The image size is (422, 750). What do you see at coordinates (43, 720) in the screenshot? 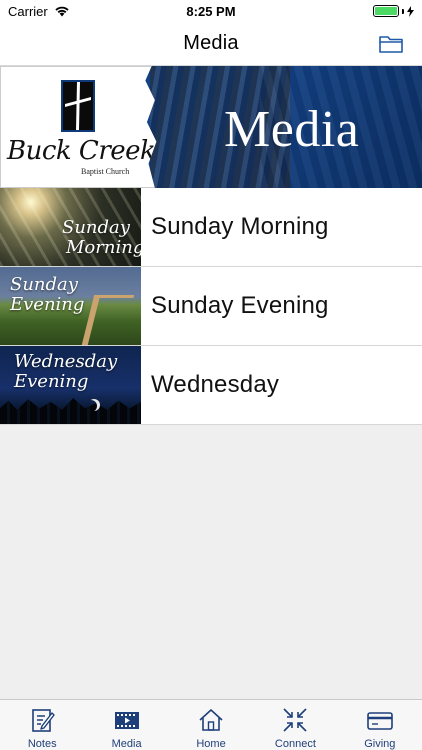
I see `notes-icon` at bounding box center [43, 720].